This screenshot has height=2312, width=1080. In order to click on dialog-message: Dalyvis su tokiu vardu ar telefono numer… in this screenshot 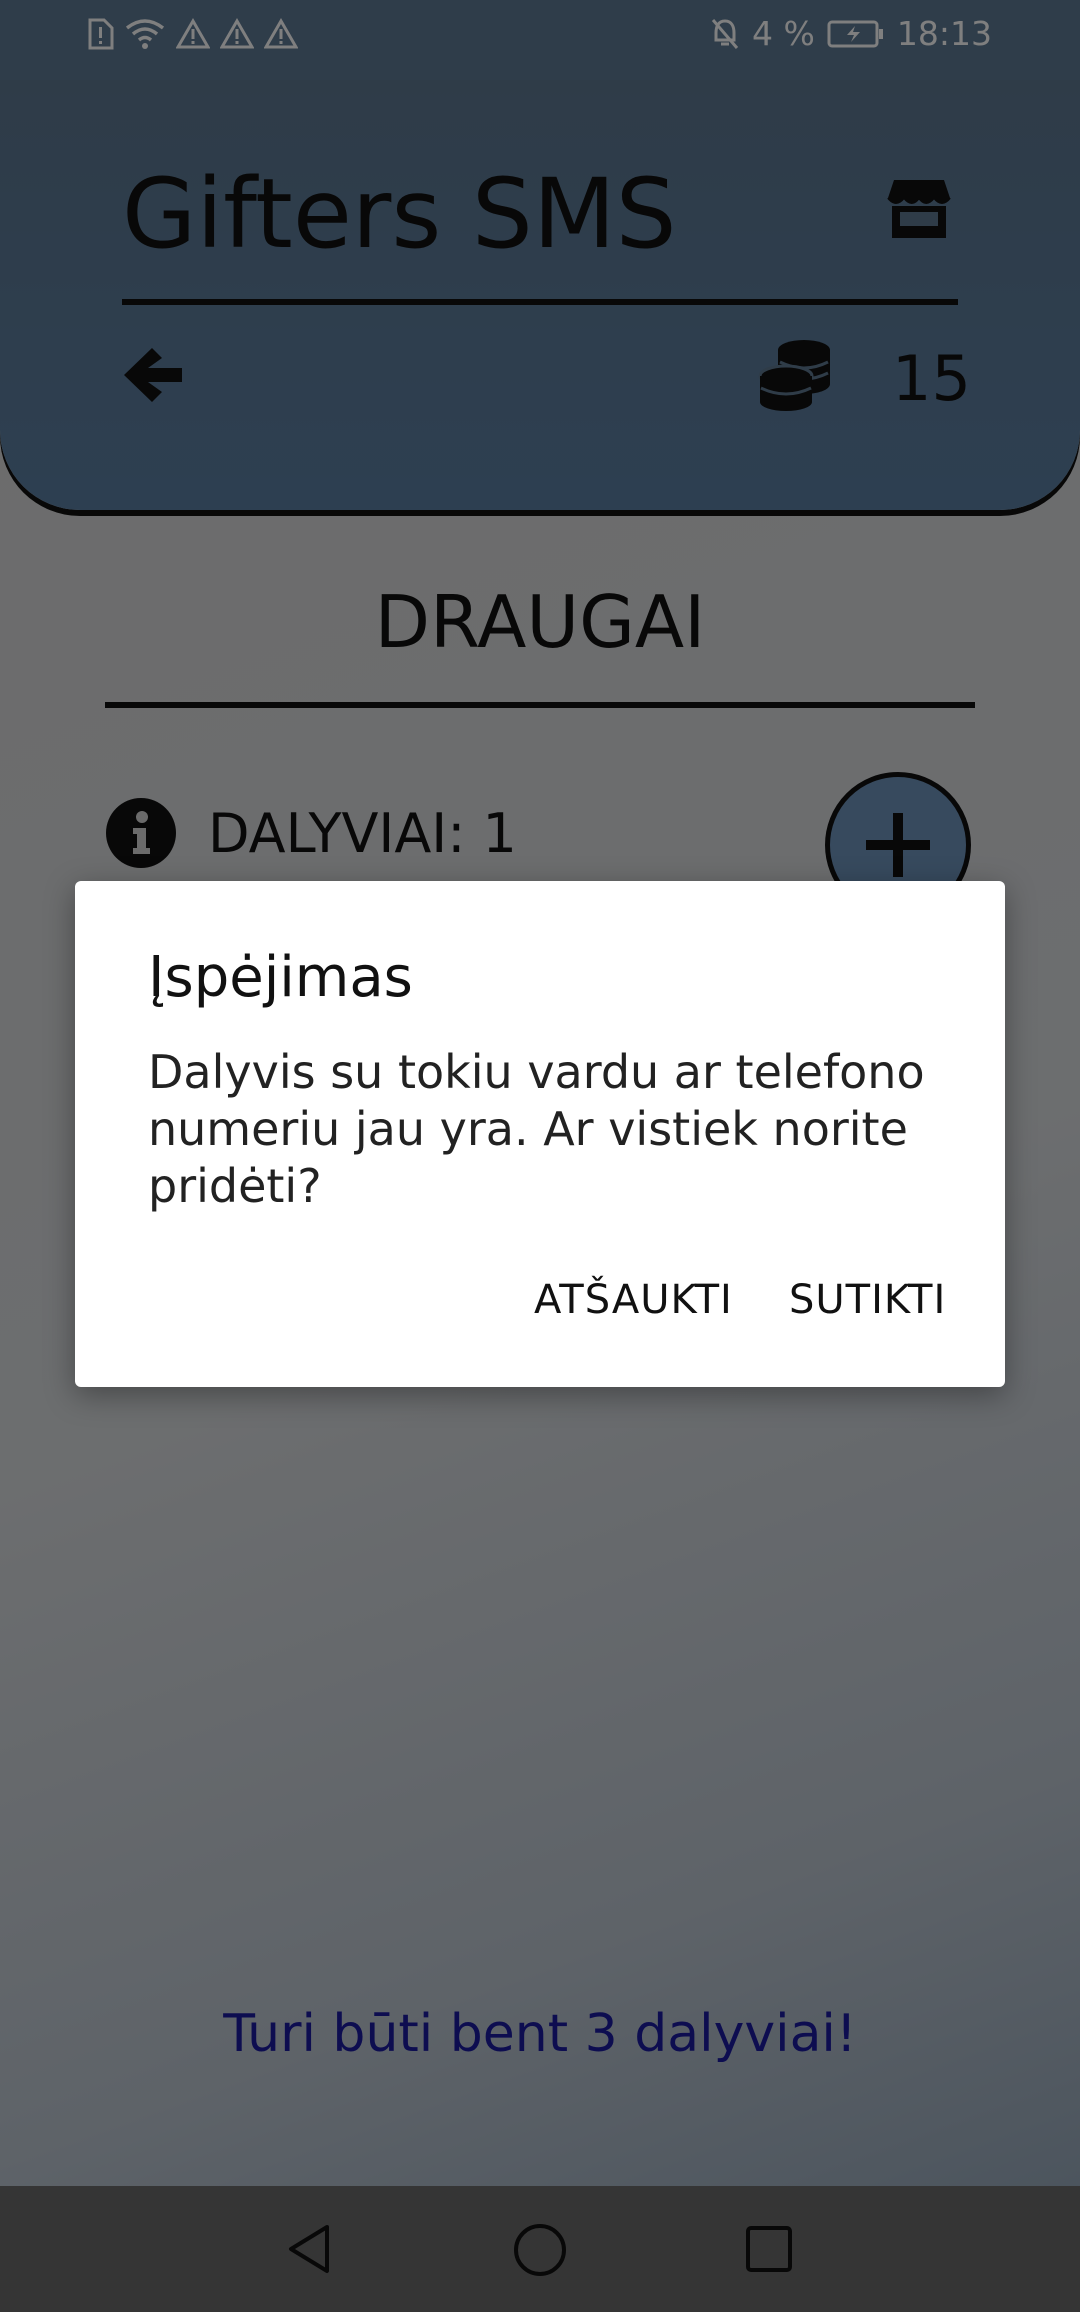, I will do `click(536, 1129)`.